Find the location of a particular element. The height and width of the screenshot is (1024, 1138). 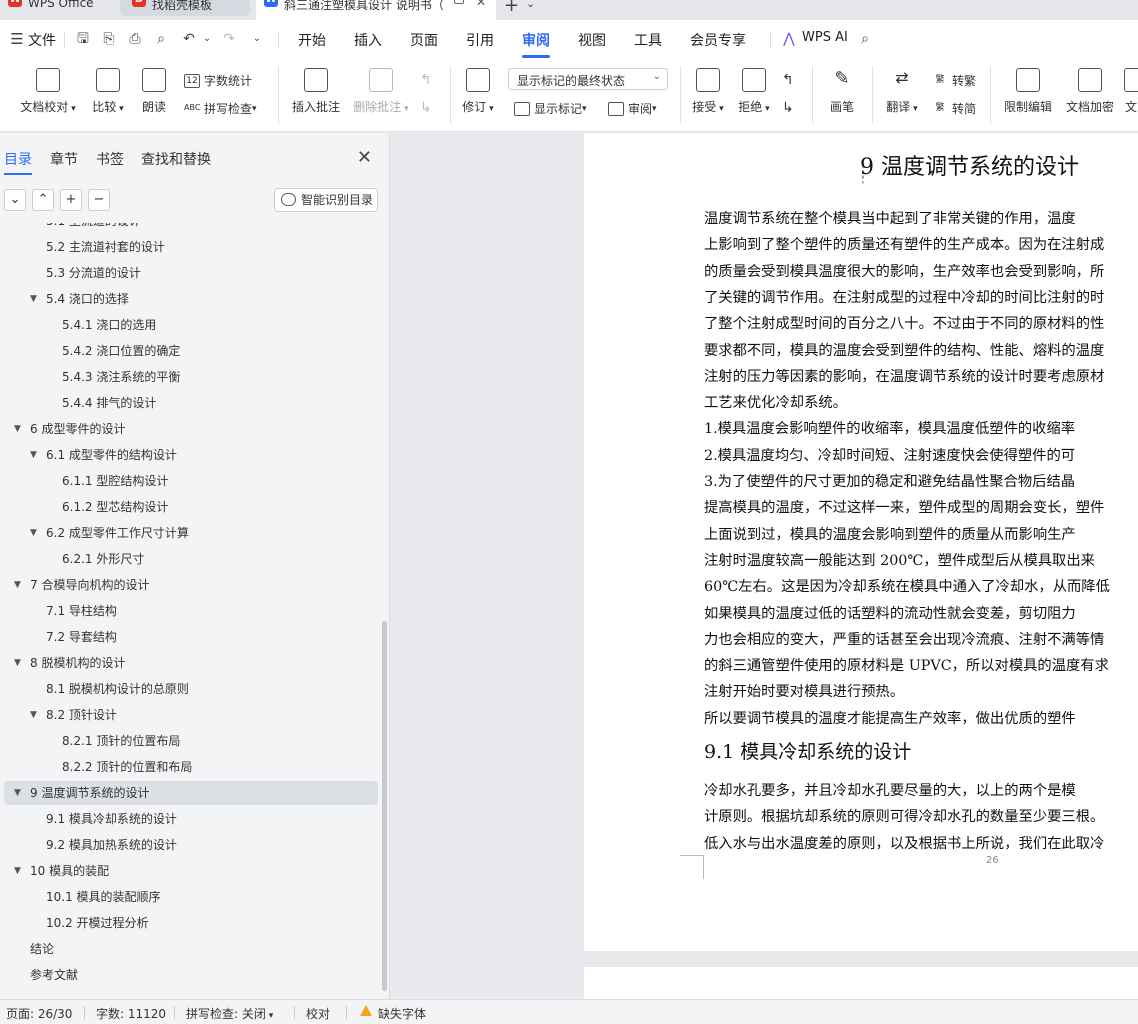

paragraph-line: 如果模具的温度过低的话塑料的流动性就会变差，剪切阻力 is located at coordinates (890, 612).